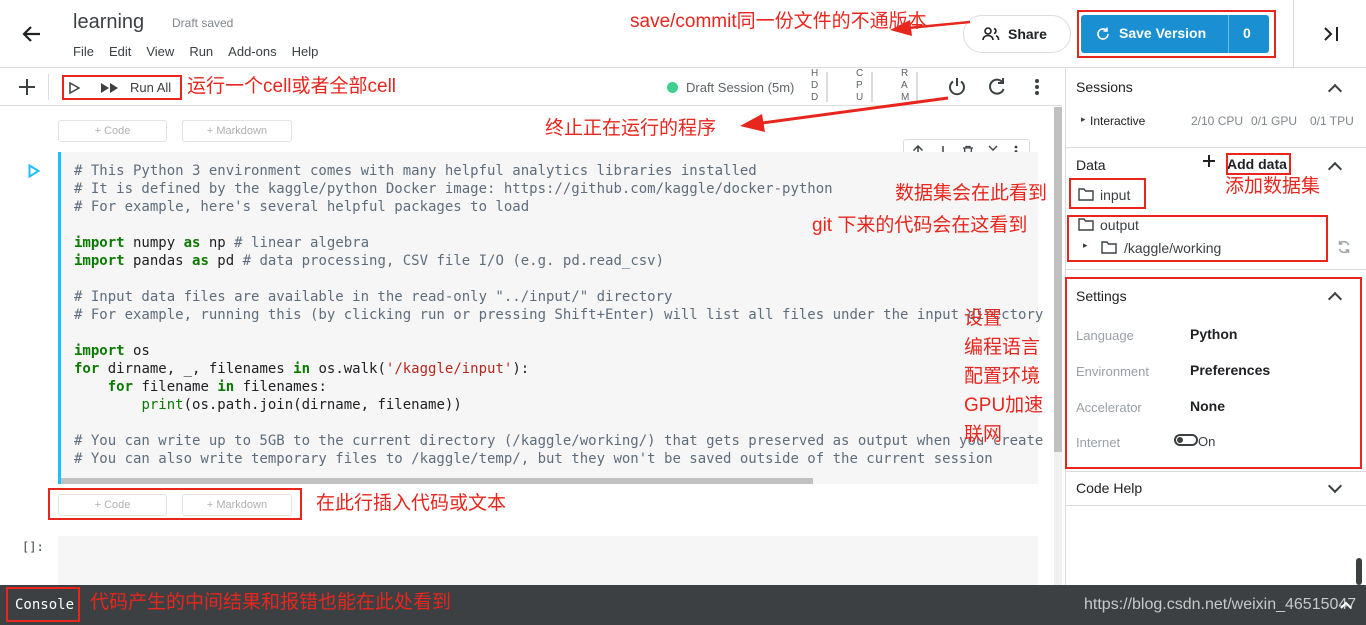 The width and height of the screenshot is (1366, 625). What do you see at coordinates (1207, 441) in the screenshot?
I see `internet-value: On` at bounding box center [1207, 441].